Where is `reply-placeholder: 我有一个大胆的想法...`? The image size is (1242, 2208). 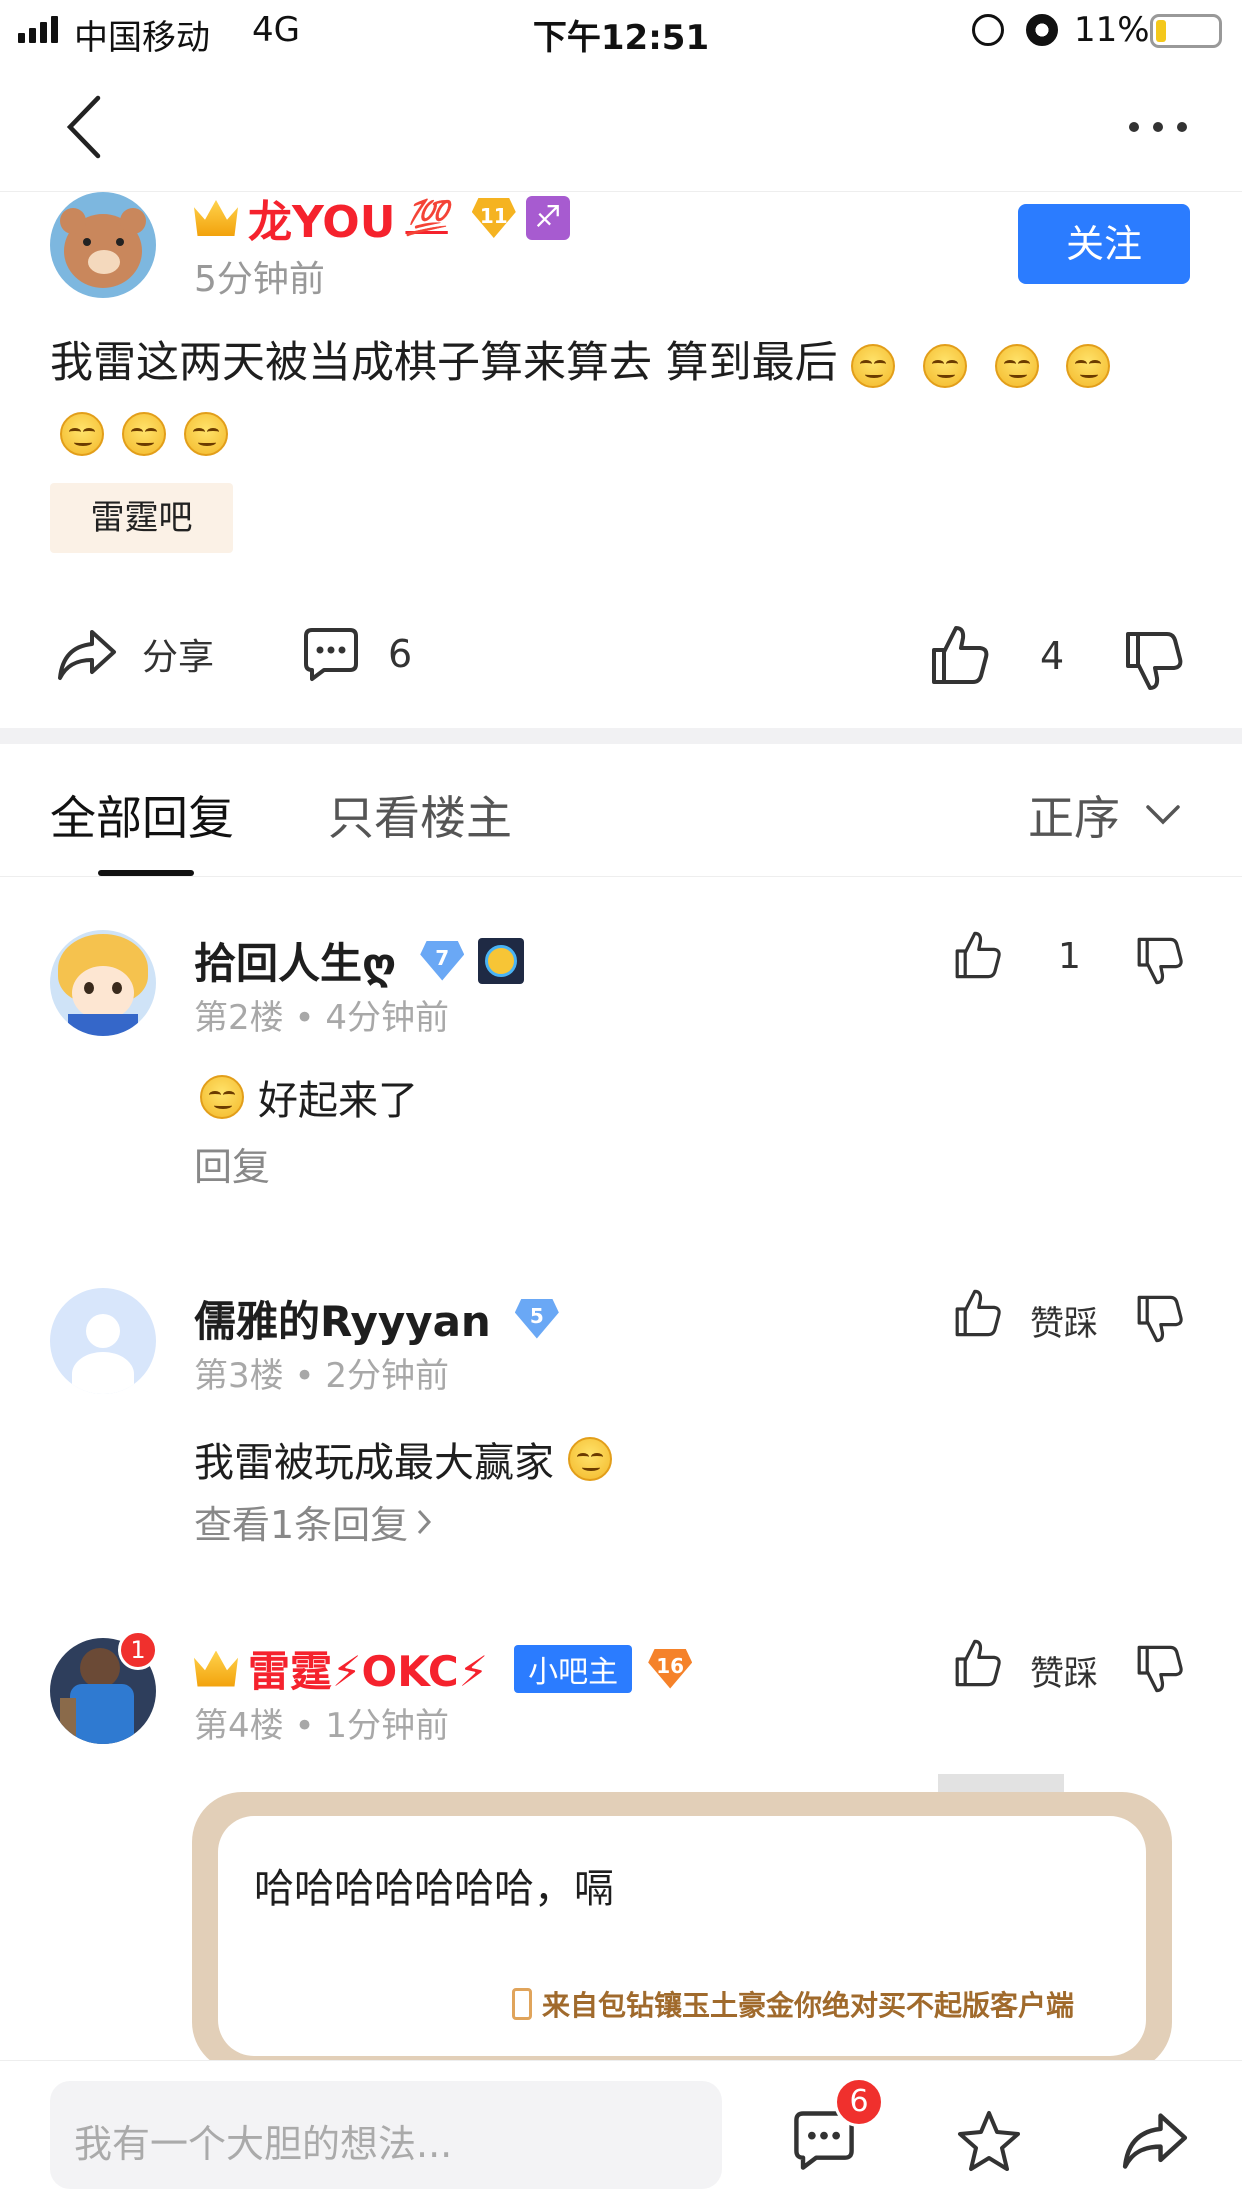 reply-placeholder: 我有一个大胆的想法... is located at coordinates (263, 2144).